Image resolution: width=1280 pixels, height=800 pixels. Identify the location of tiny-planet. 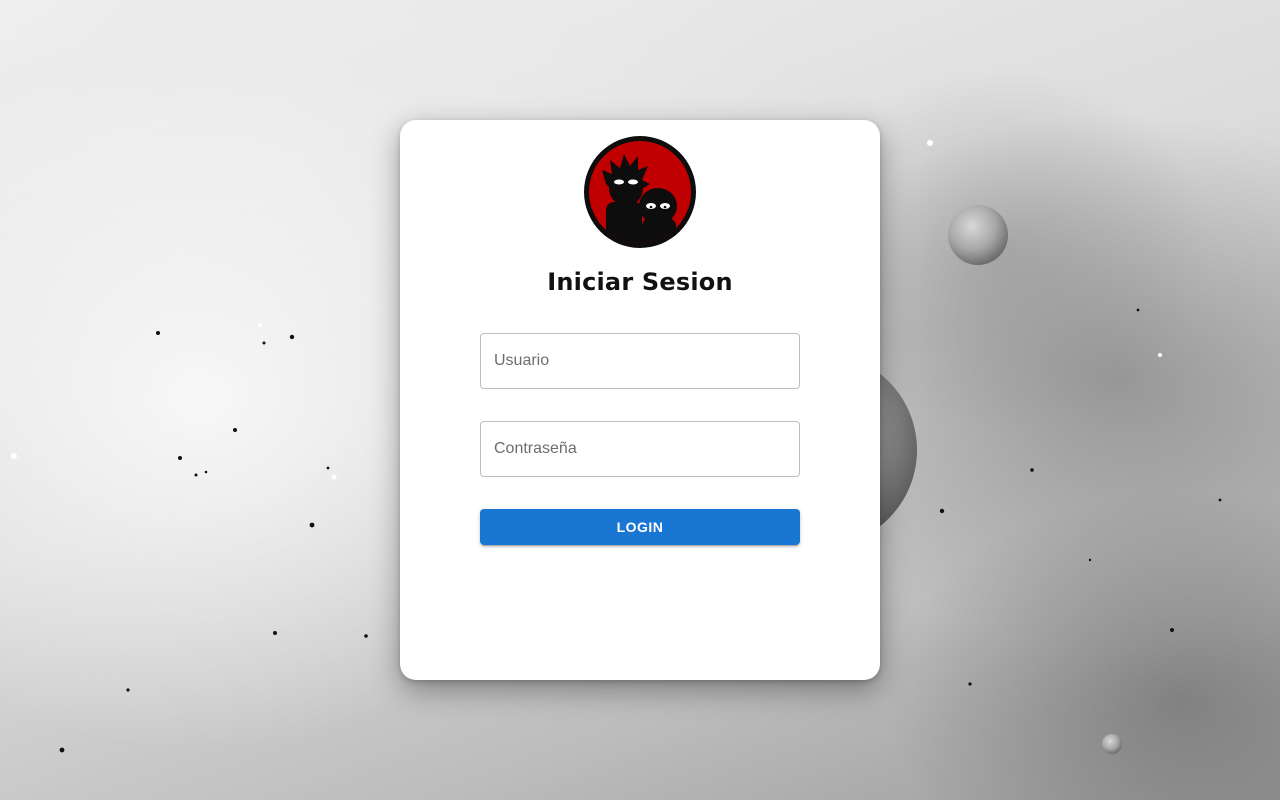
(1112, 744).